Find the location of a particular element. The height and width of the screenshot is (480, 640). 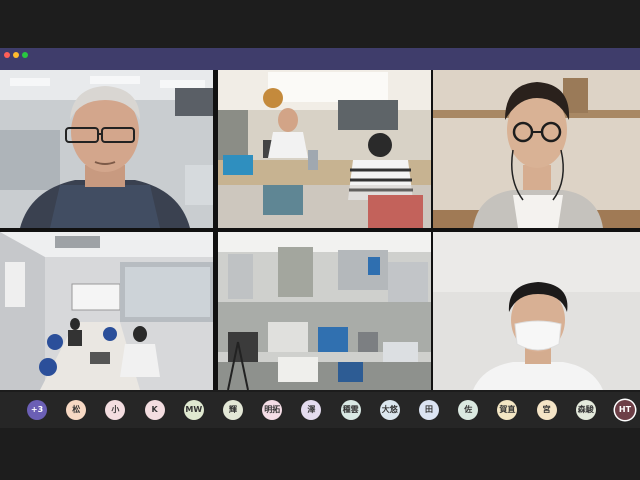

close-window-button is located at coordinates (7, 55).